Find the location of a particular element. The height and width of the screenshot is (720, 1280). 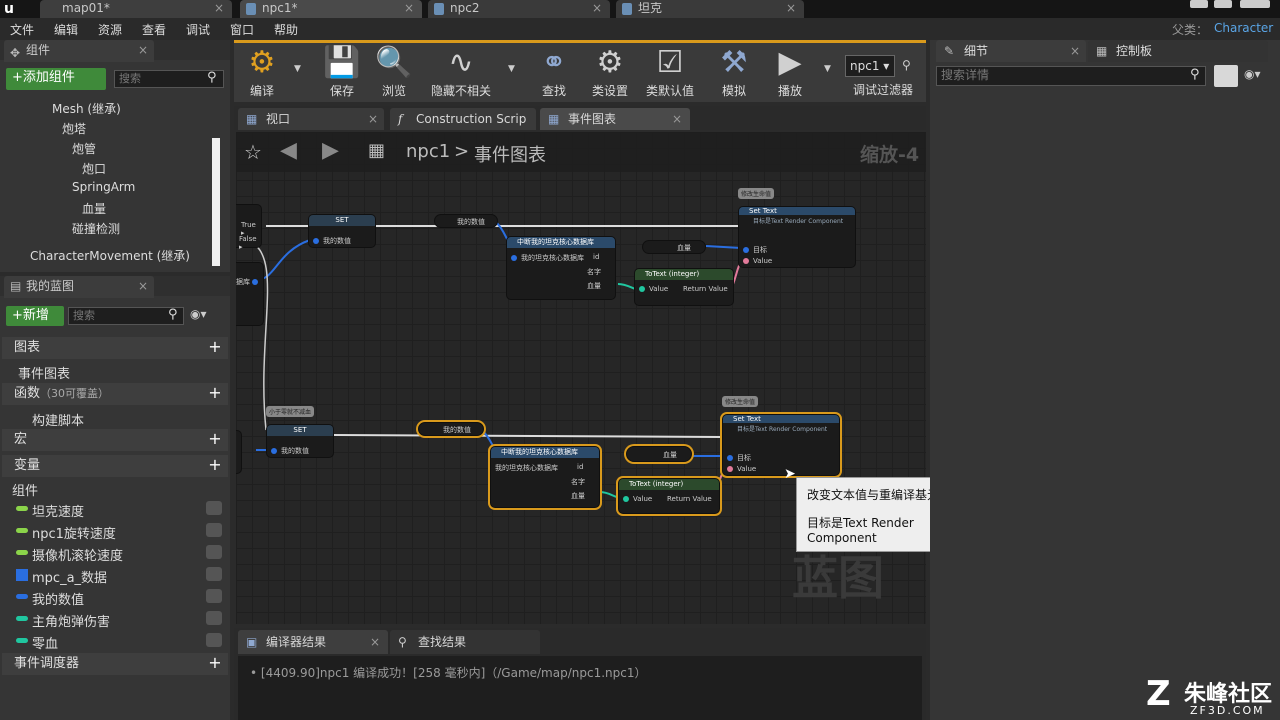

variable-item: 我的数值 is located at coordinates (50, 598).